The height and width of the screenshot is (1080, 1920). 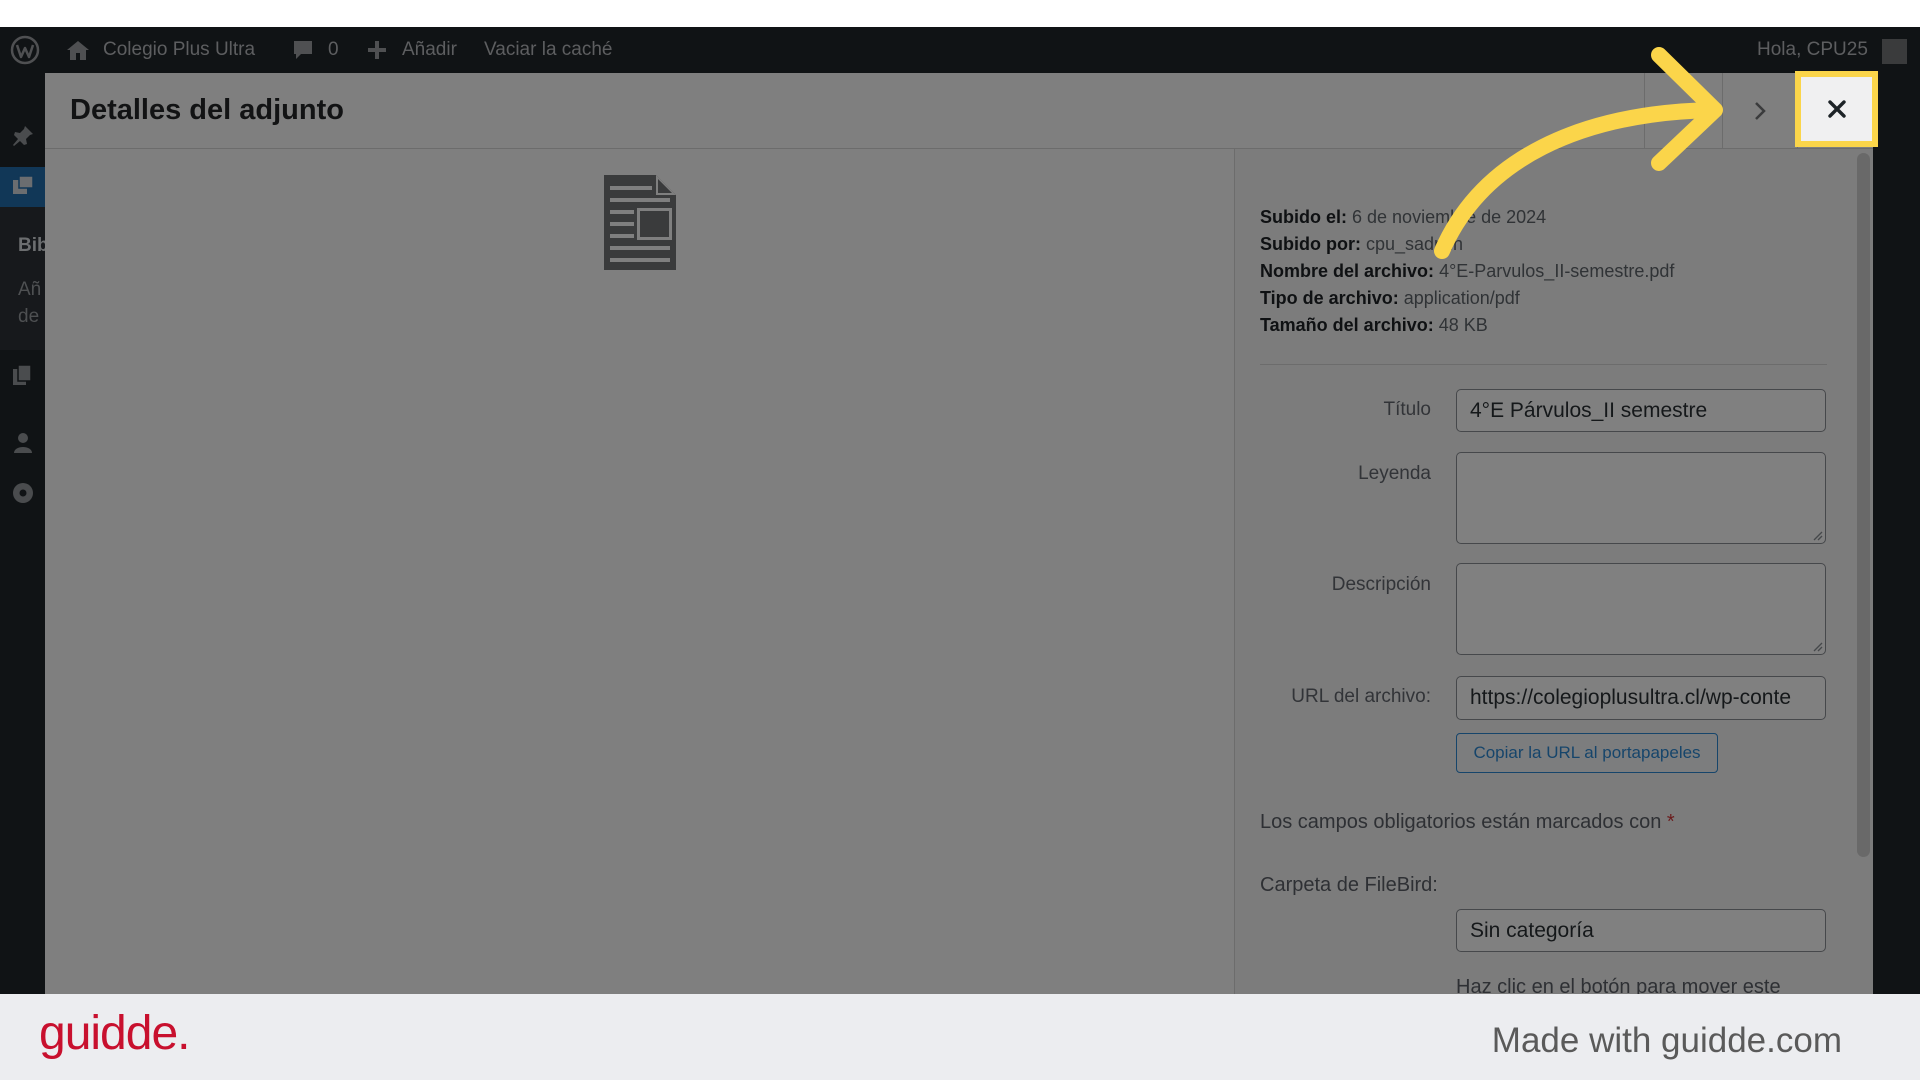 I want to click on submenu-item-add-new-line2: de, so click(x=28, y=317).